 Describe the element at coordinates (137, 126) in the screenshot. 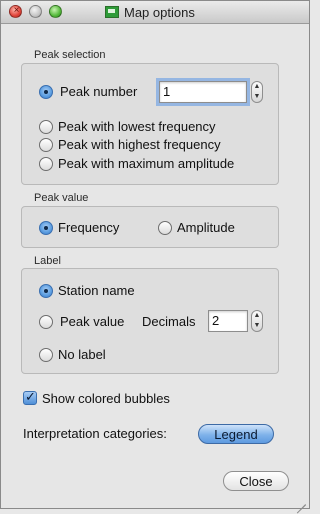

I see `radio-lowest-frequency-label: Peak with lowest frequency` at that location.